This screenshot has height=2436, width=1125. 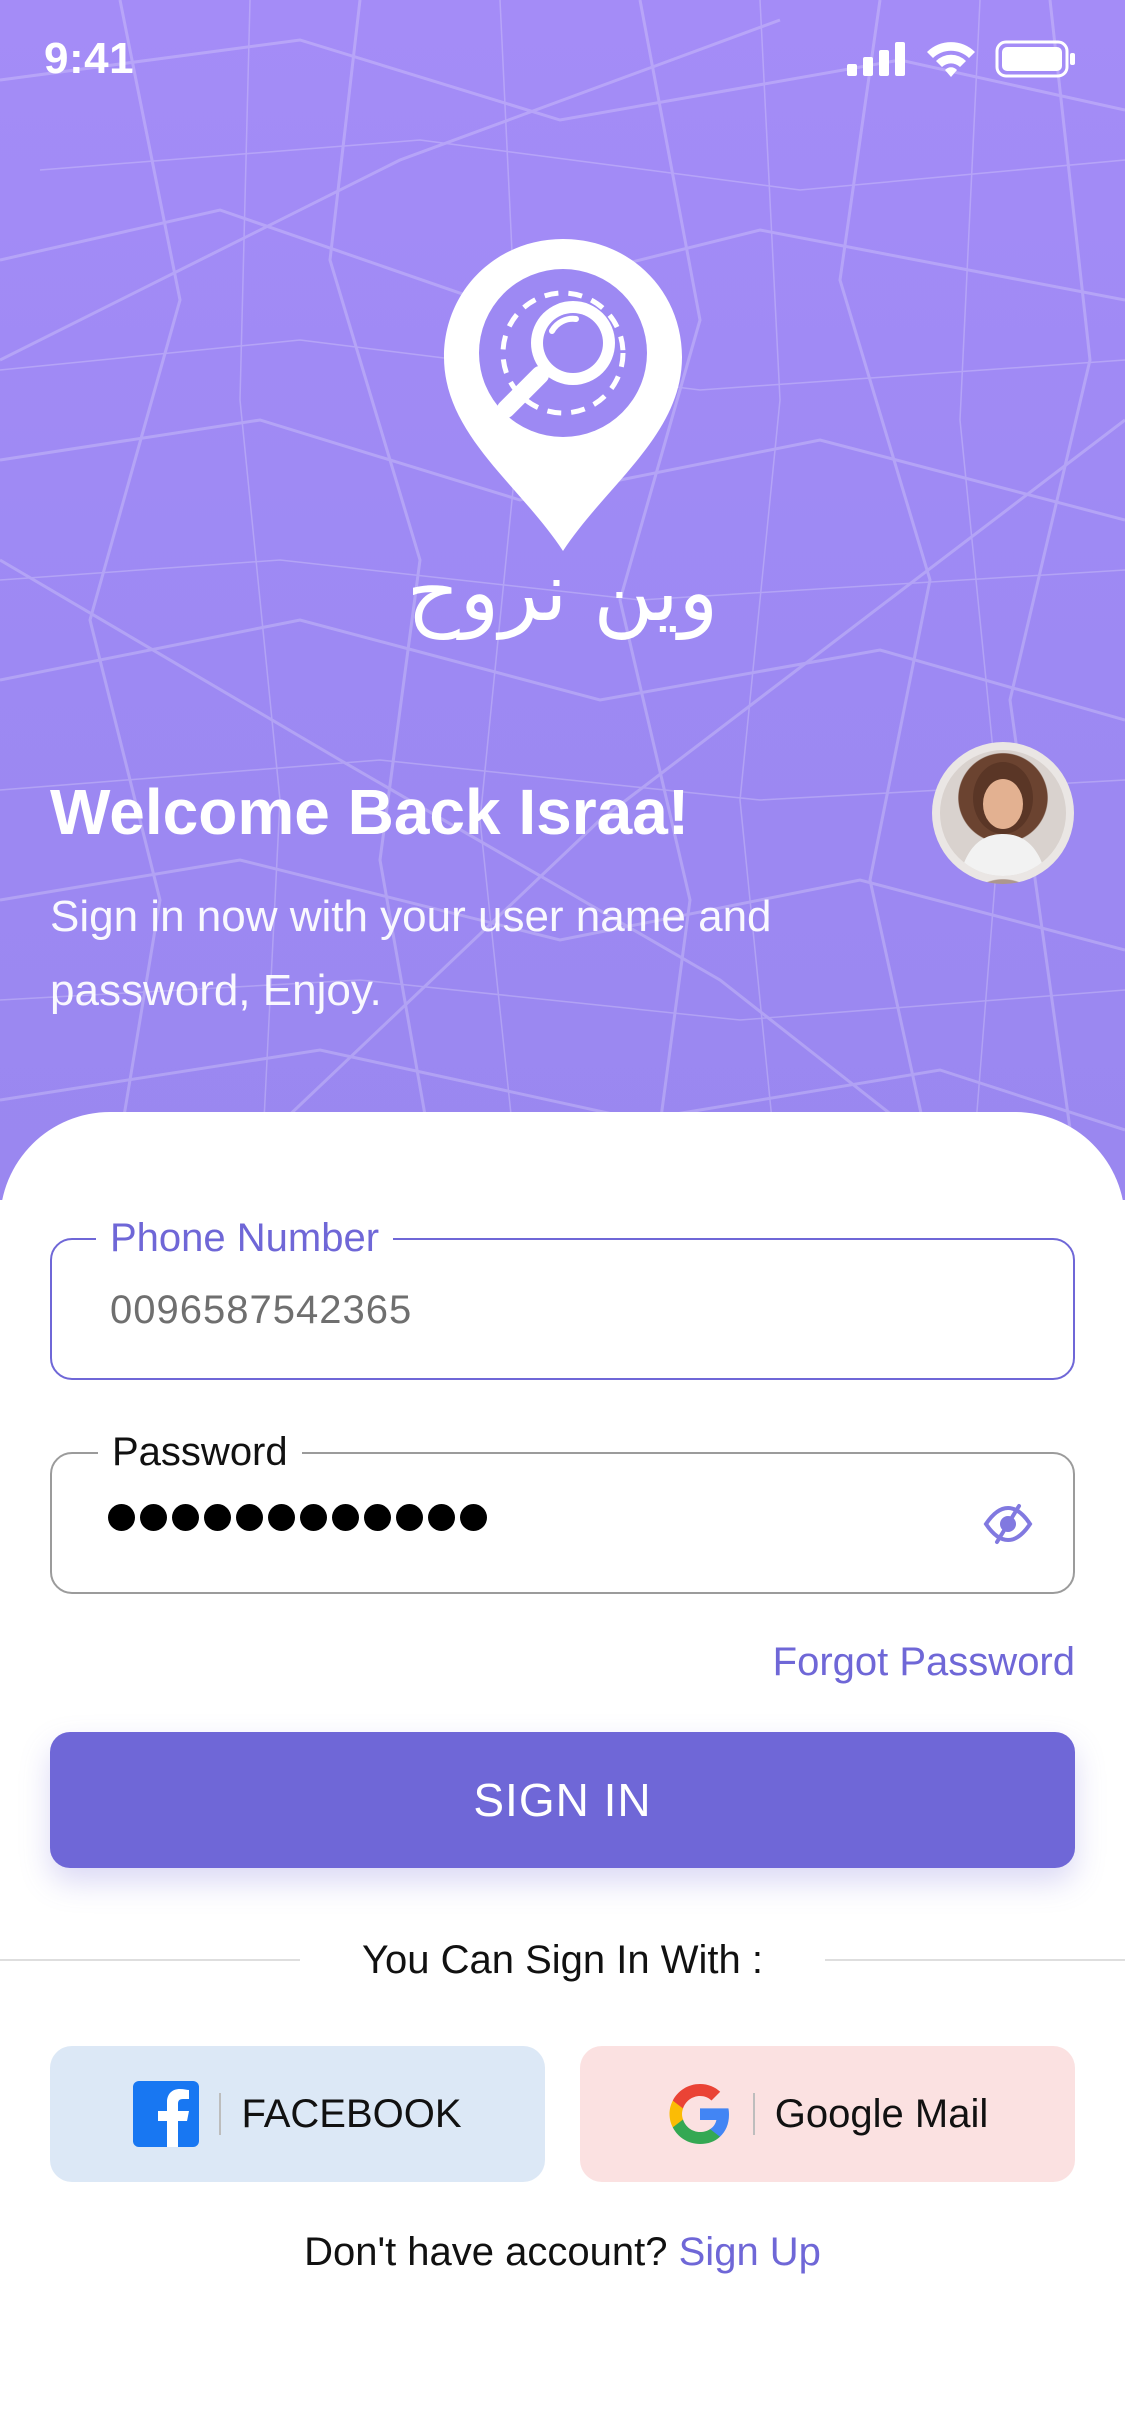 What do you see at coordinates (562, 1298) in the screenshot?
I see `phone-number-field: Phone Number 0096587542365` at bounding box center [562, 1298].